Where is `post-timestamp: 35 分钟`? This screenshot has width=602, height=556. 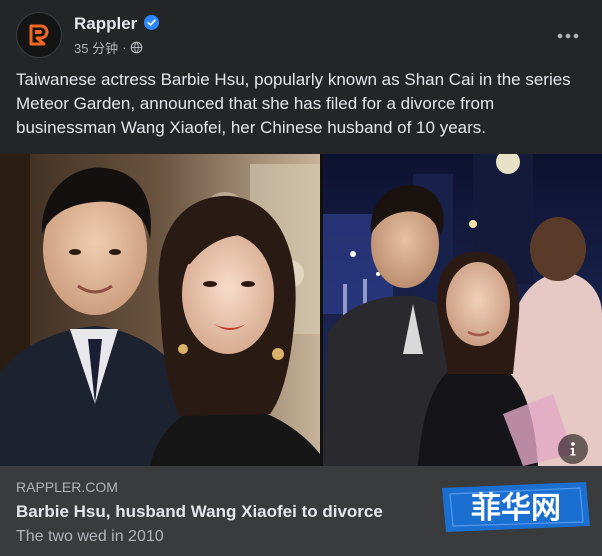 post-timestamp: 35 分钟 is located at coordinates (96, 47).